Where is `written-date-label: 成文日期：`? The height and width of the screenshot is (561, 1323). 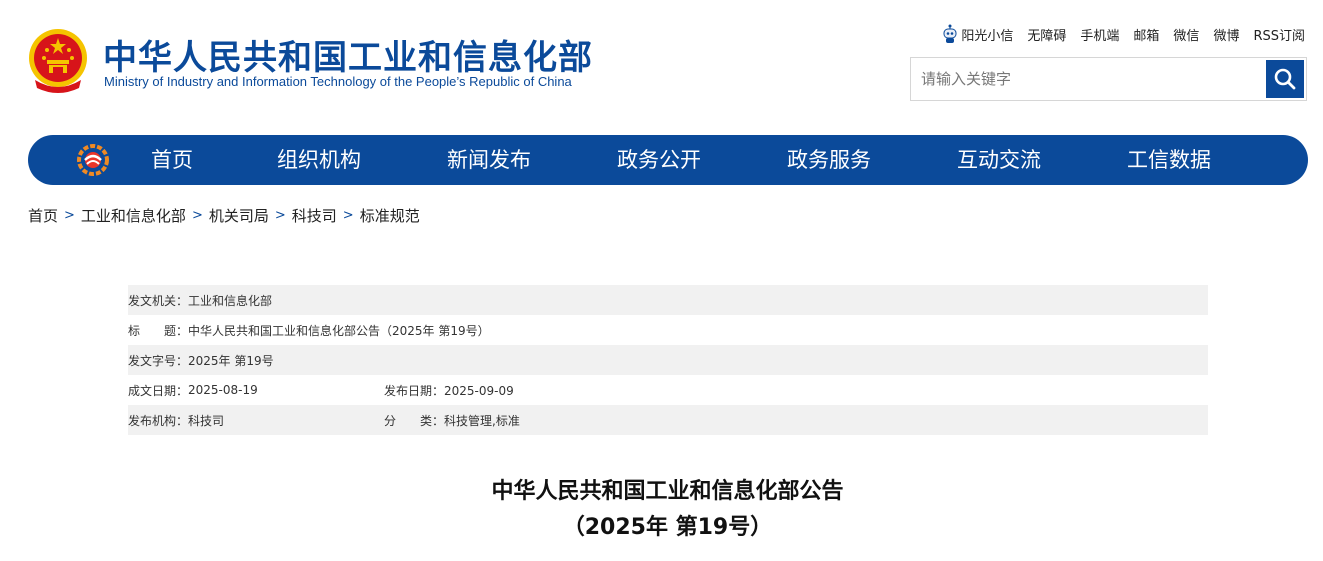 written-date-label: 成文日期： is located at coordinates (158, 390).